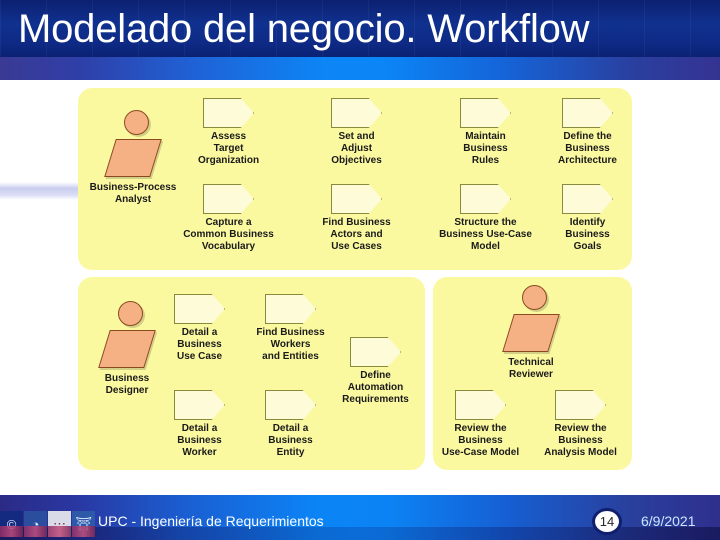  What do you see at coordinates (228, 148) in the screenshot?
I see `activity-label: Assess Target Organization` at bounding box center [228, 148].